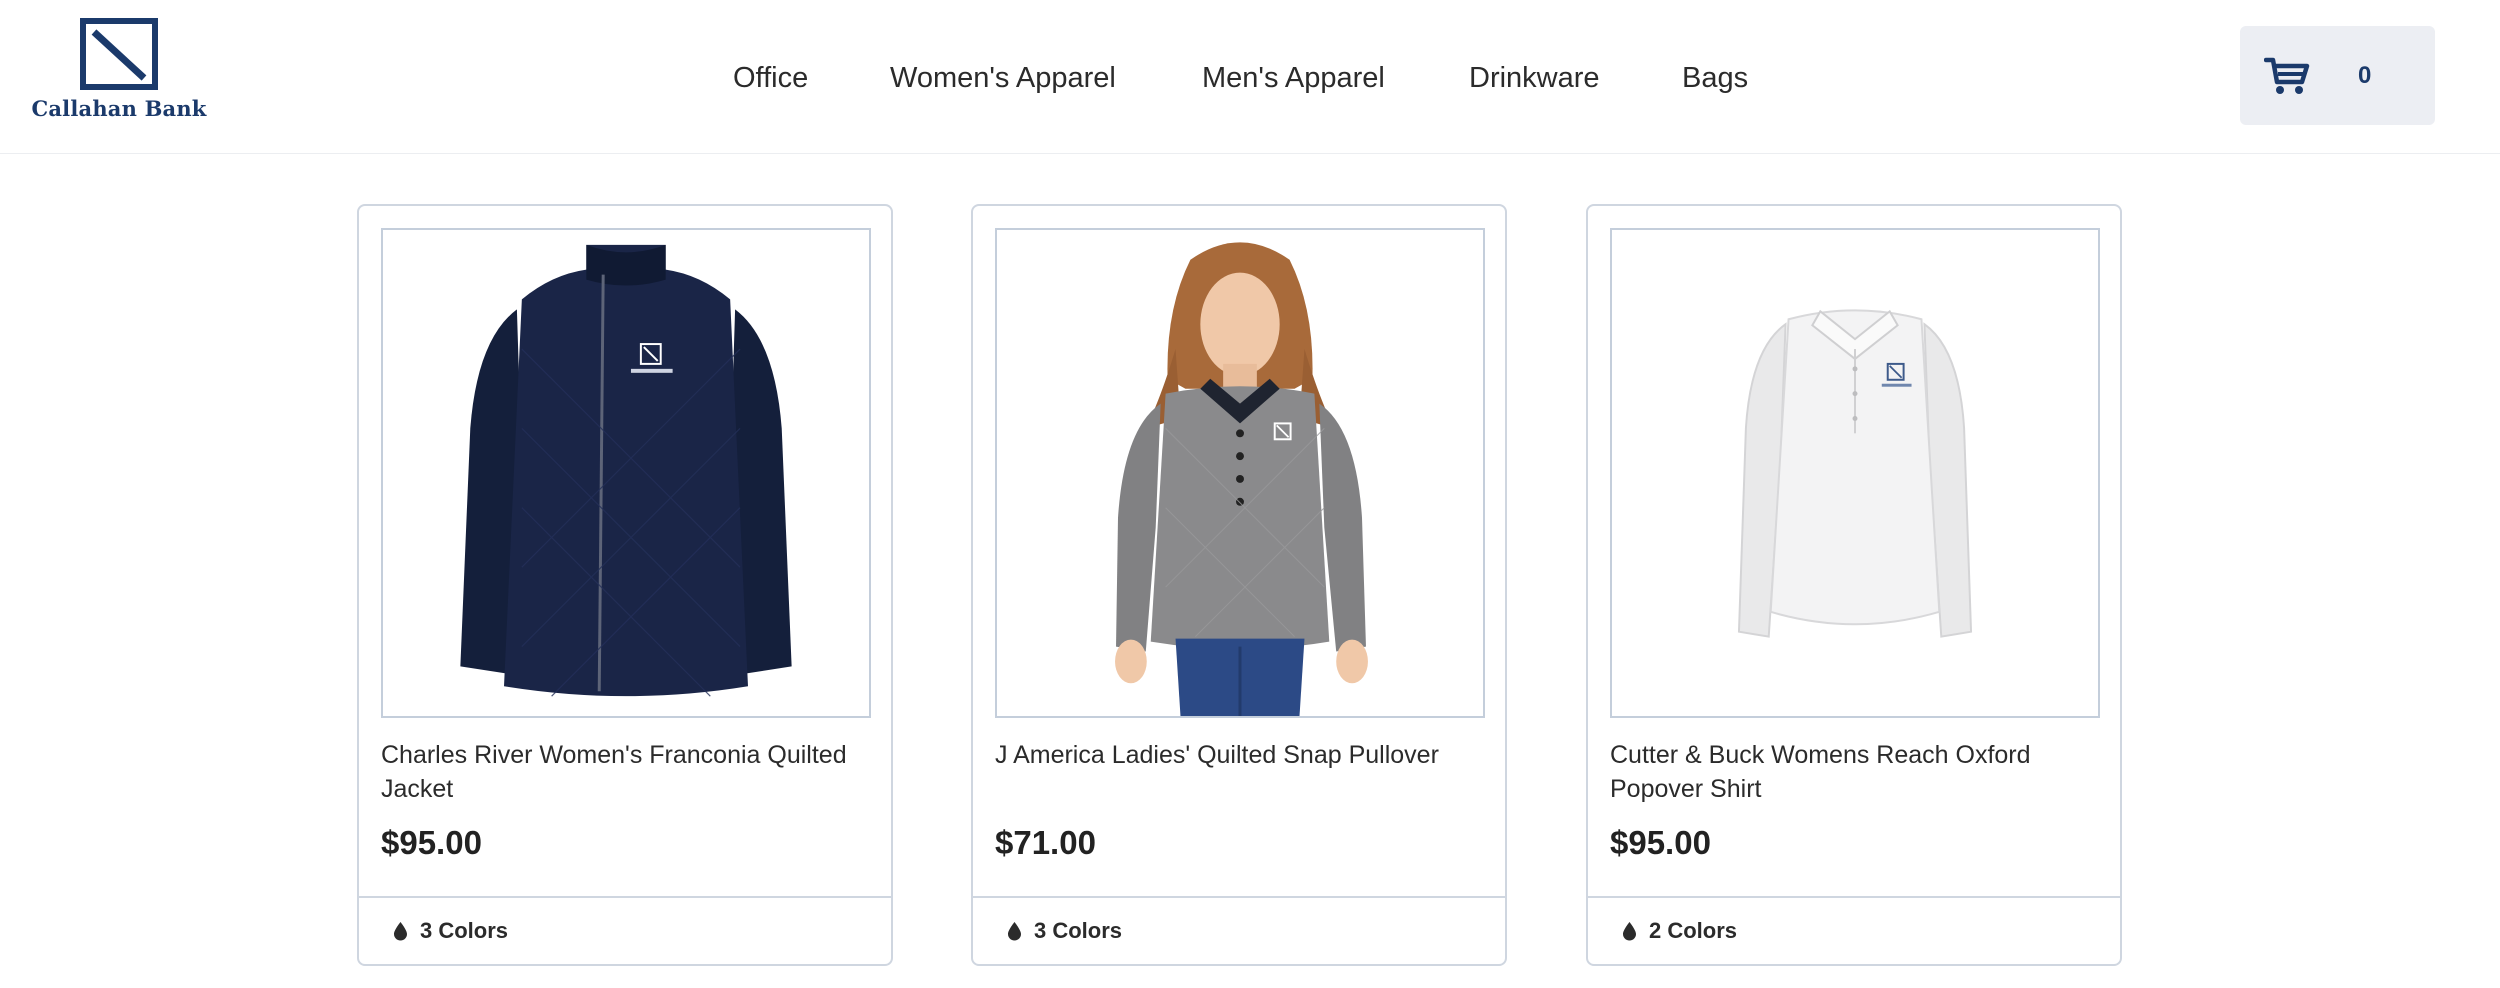 The width and height of the screenshot is (2500, 988). What do you see at coordinates (2365, 75) in the screenshot?
I see `cart-count: 0` at bounding box center [2365, 75].